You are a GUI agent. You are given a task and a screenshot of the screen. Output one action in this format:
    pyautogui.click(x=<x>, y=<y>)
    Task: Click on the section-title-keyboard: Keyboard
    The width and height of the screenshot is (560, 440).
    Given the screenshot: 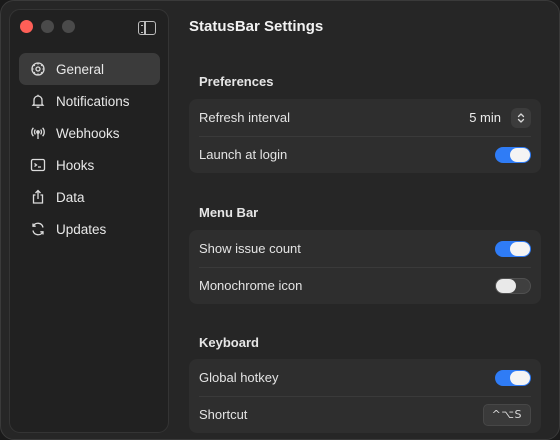 What is the action you would take?
    pyautogui.click(x=229, y=342)
    